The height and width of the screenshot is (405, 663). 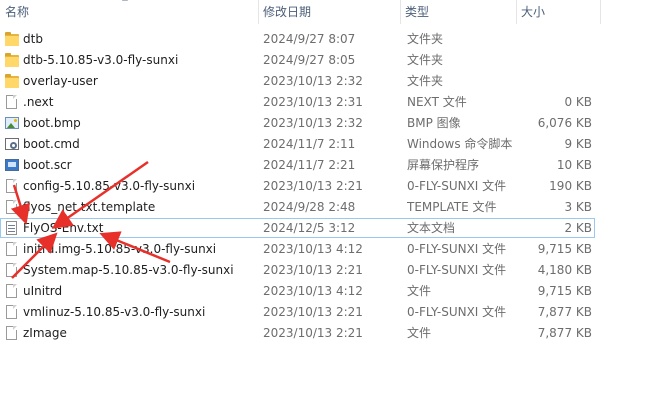 I want to click on file-size: 0 KB, so click(x=578, y=102).